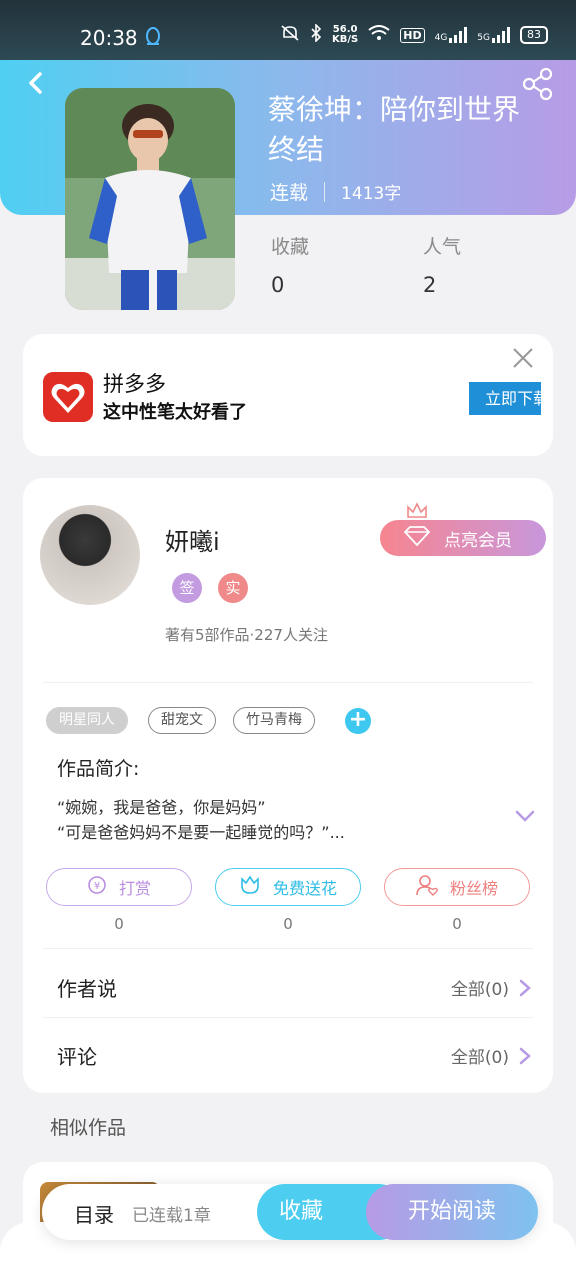  What do you see at coordinates (88, 1128) in the screenshot?
I see `similar-works-title: 相似作品` at bounding box center [88, 1128].